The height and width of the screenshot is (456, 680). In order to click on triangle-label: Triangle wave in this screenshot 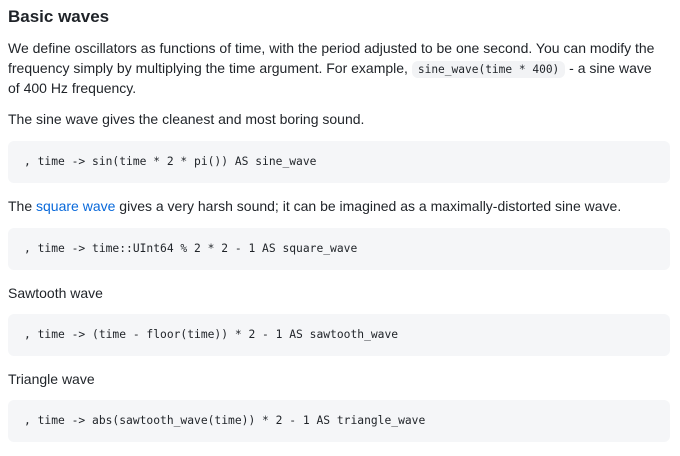, I will do `click(51, 379)`.